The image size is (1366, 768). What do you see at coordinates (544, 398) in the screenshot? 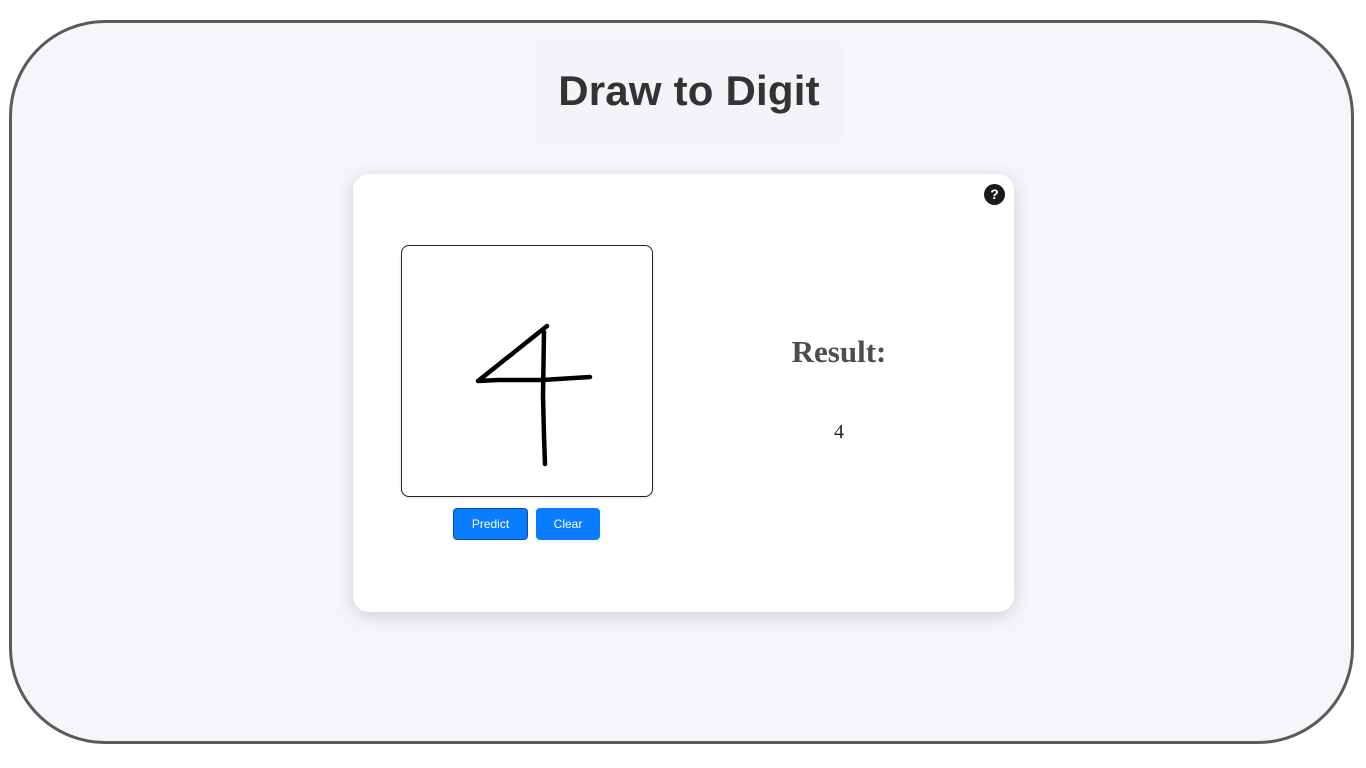
I see `digit-stroke-vertical` at bounding box center [544, 398].